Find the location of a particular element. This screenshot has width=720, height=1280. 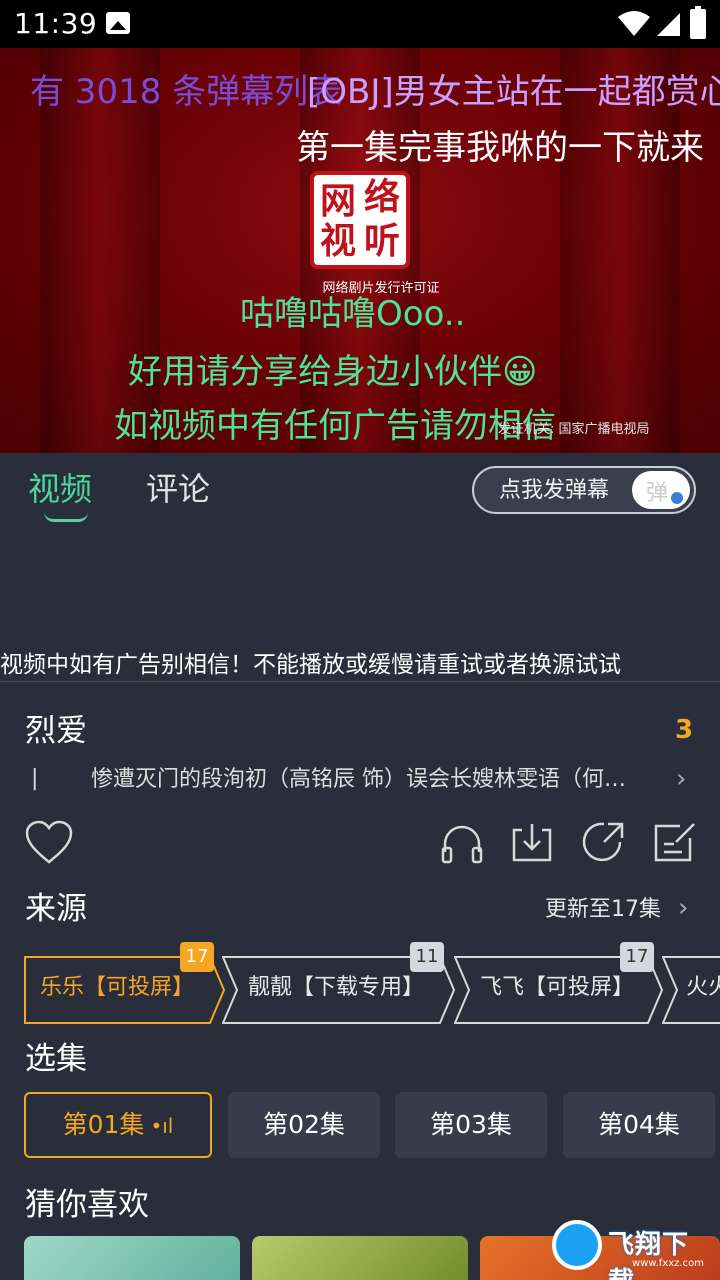

seal-char: 络 is located at coordinates (382, 197).